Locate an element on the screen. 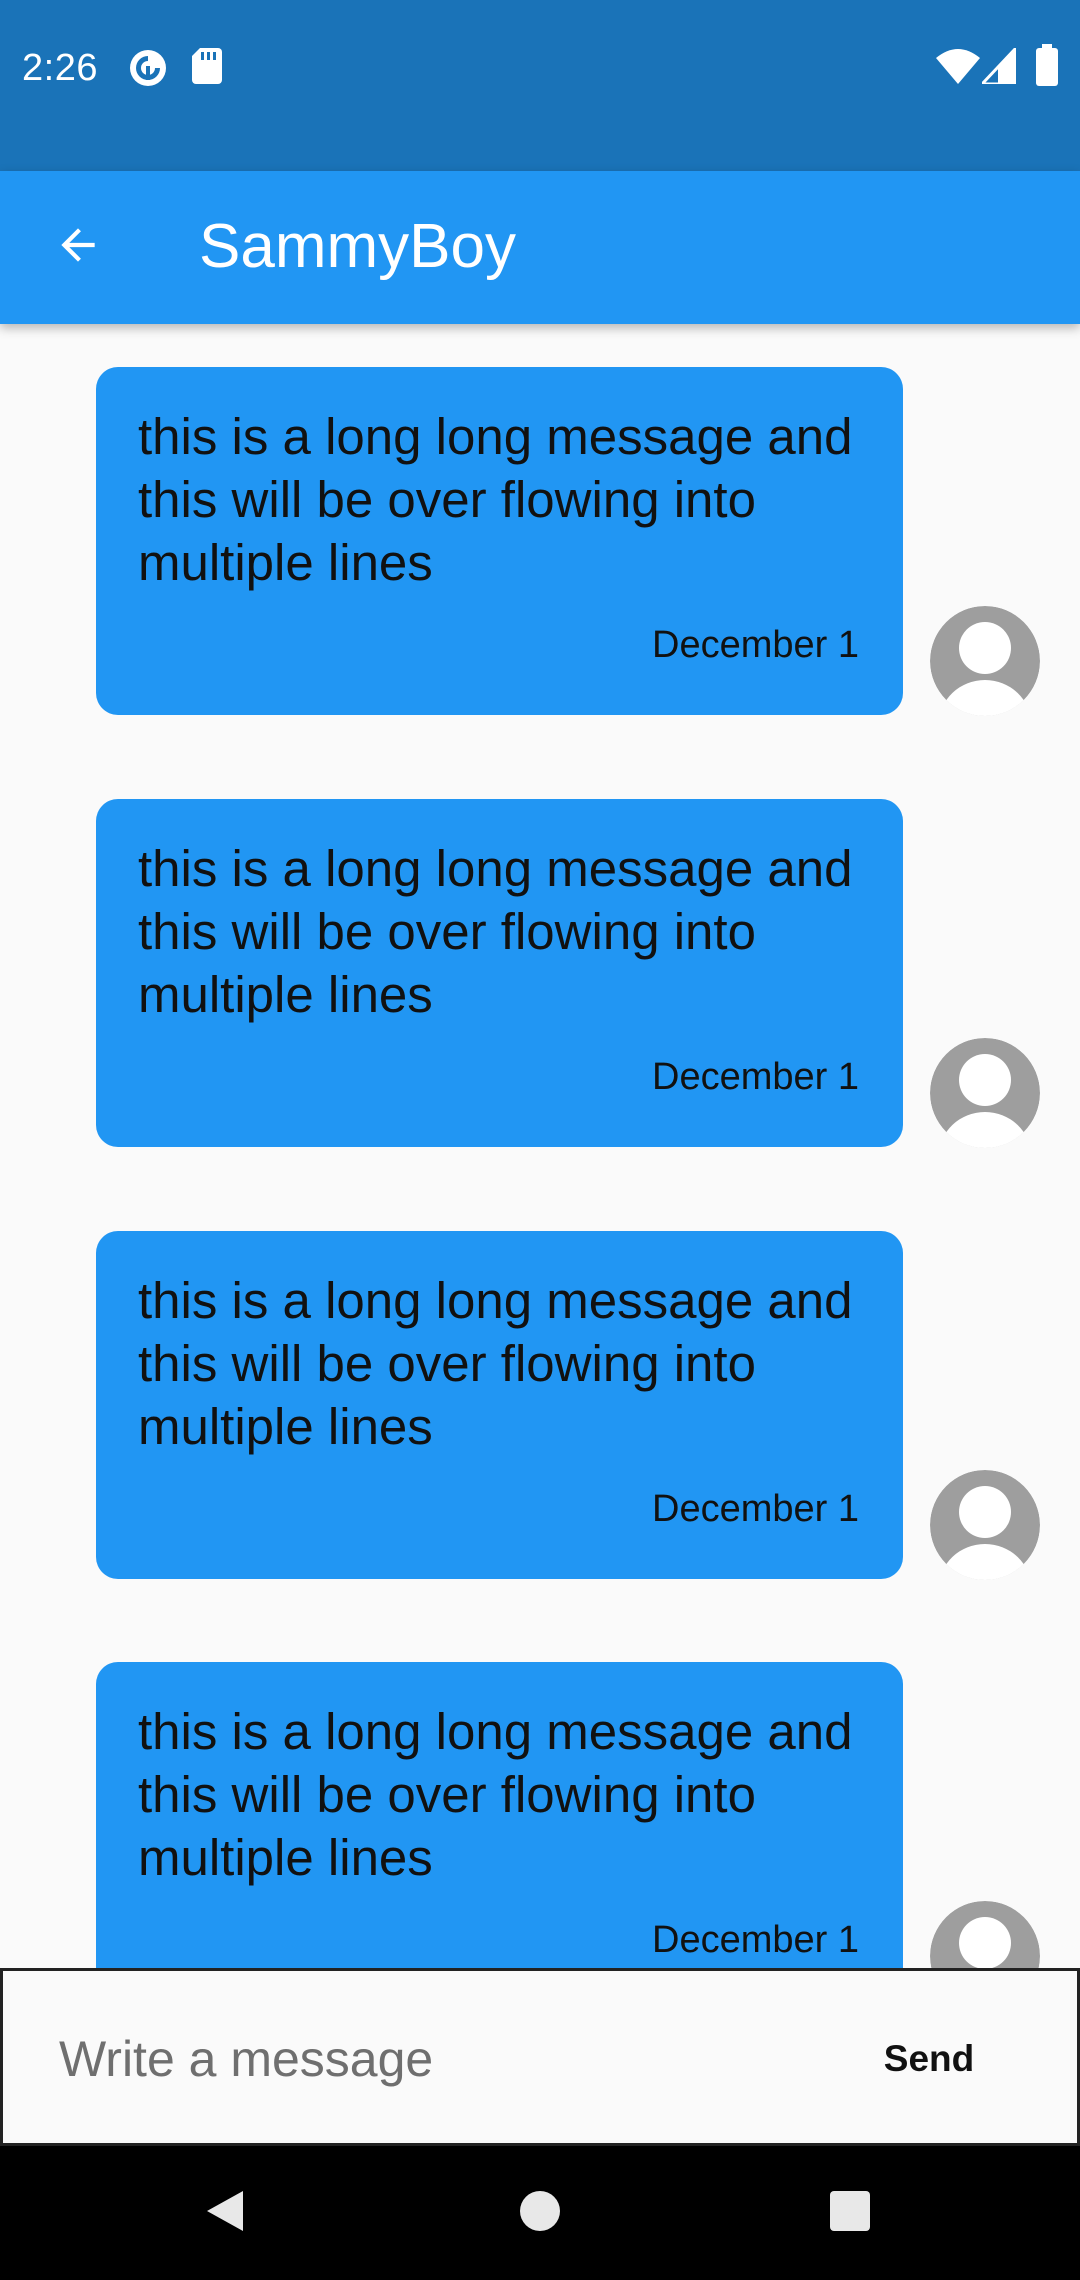 This screenshot has height=2280, width=1080. message-input is located at coordinates (439, 2059).